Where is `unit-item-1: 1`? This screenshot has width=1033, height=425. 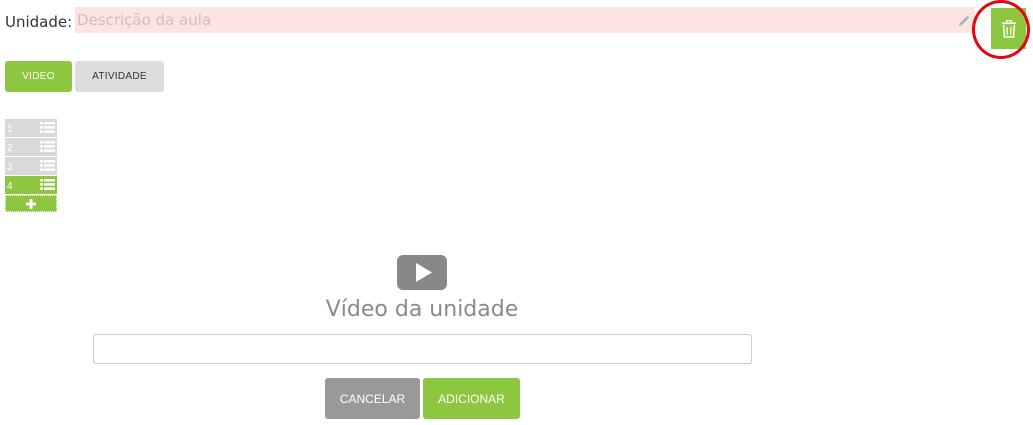
unit-item-1: 1 is located at coordinates (31, 128).